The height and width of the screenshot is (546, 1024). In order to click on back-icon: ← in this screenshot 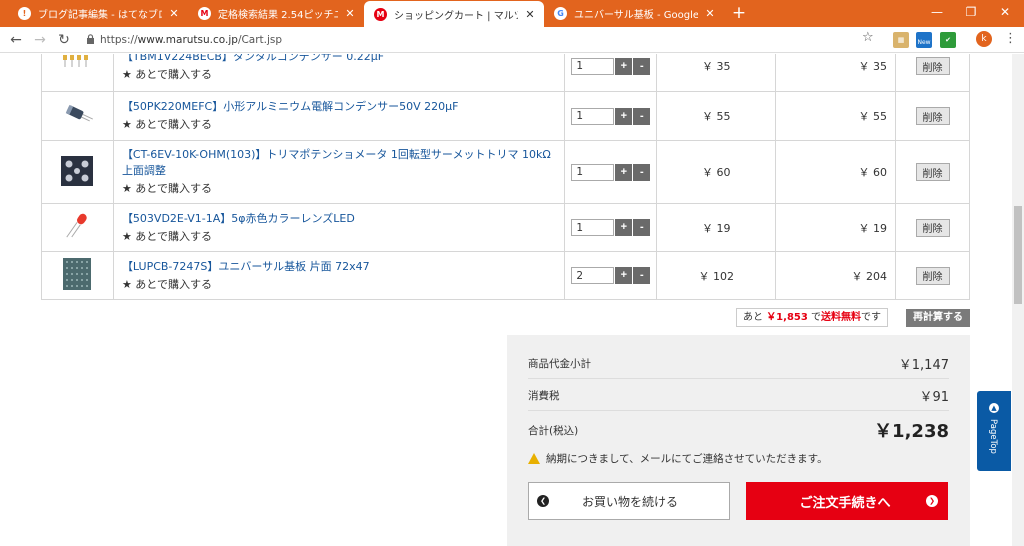, I will do `click(16, 40)`.